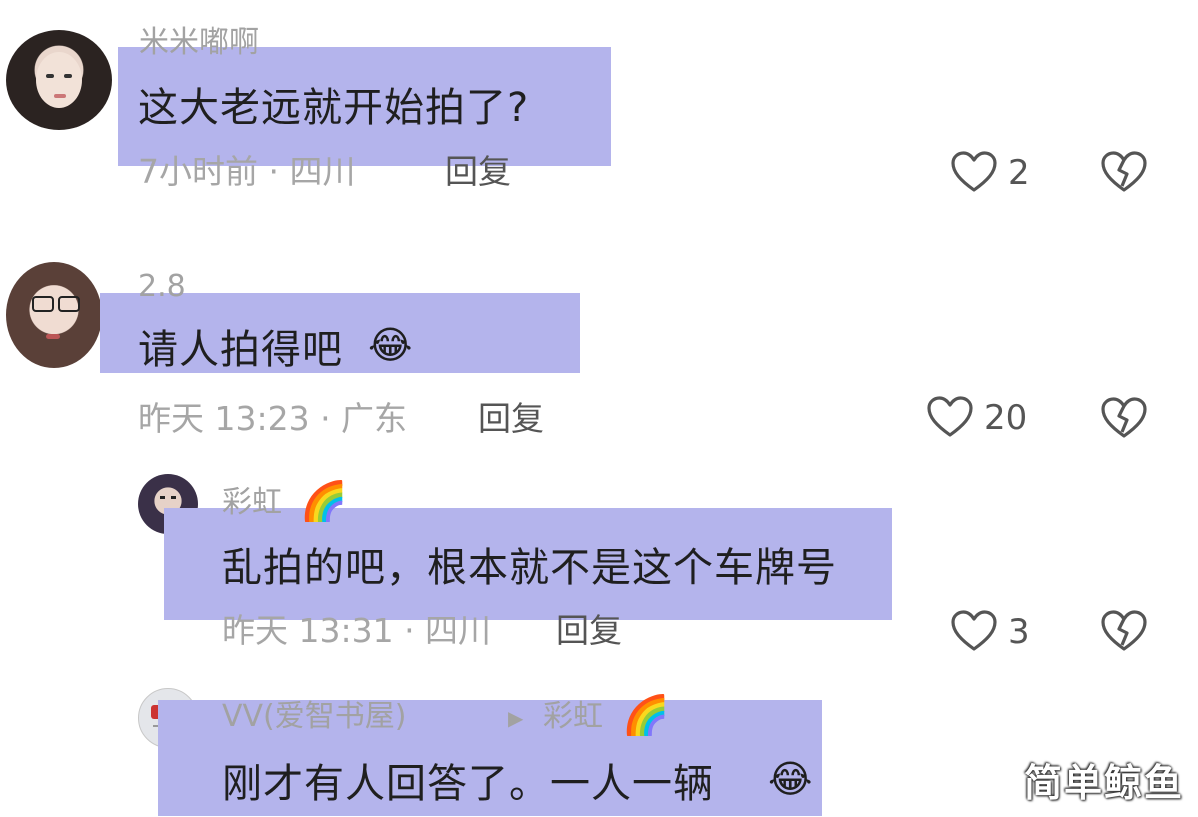  Describe the element at coordinates (516, 718) in the screenshot. I see `reply-arrow-icon: ▶` at that location.